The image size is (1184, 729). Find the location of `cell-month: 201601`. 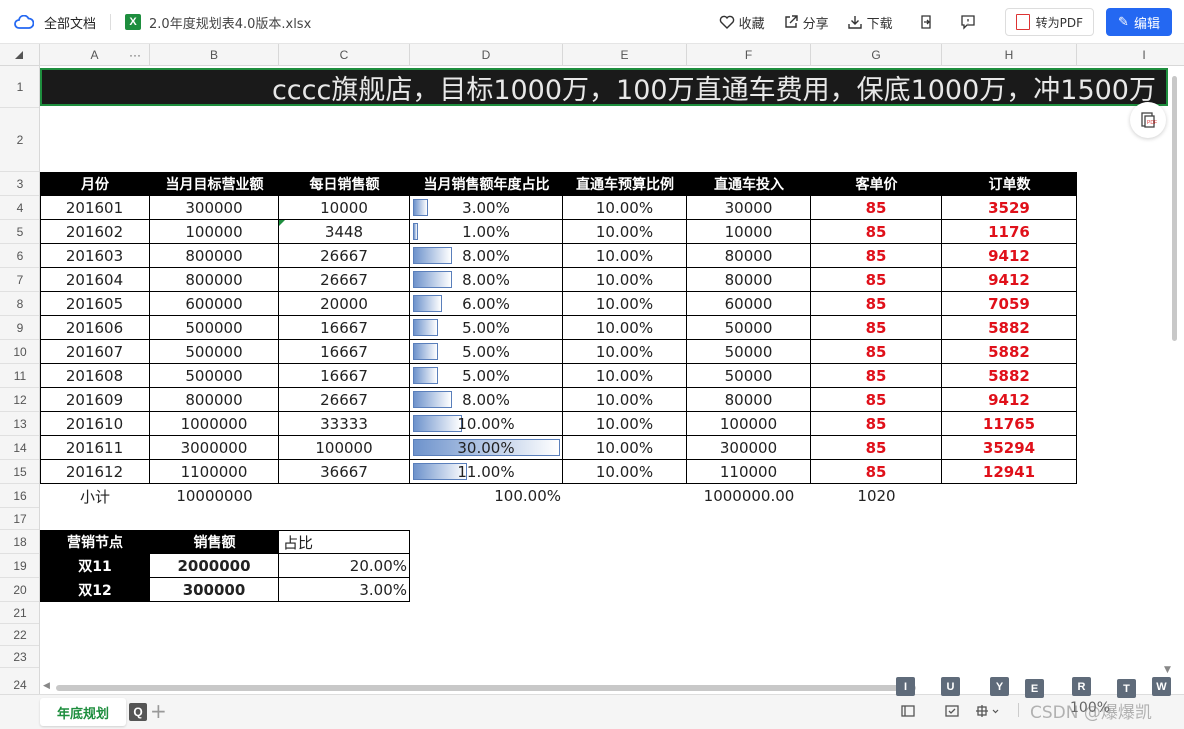

cell-month: 201601 is located at coordinates (95, 208).